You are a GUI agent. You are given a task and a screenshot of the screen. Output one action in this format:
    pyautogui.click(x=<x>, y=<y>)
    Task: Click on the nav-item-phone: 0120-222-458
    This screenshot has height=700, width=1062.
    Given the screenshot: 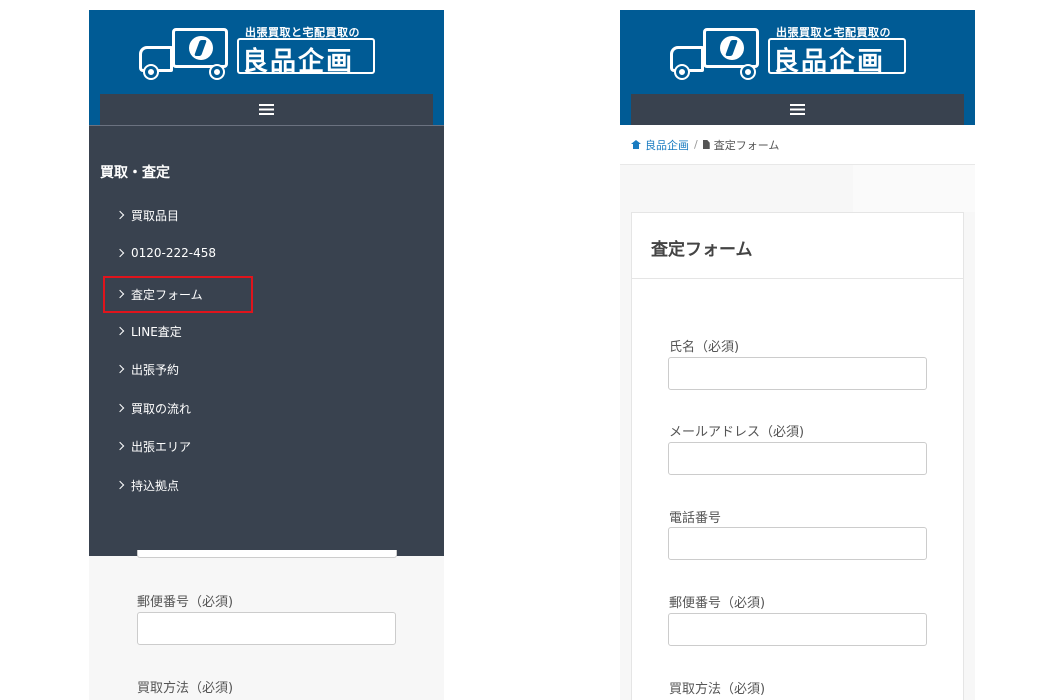 What is the action you would take?
    pyautogui.click(x=165, y=253)
    